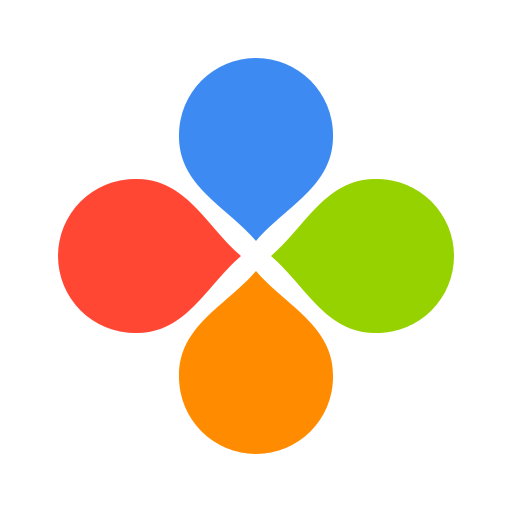 The image size is (512, 512). I want to click on logo-petal-left, so click(149, 256).